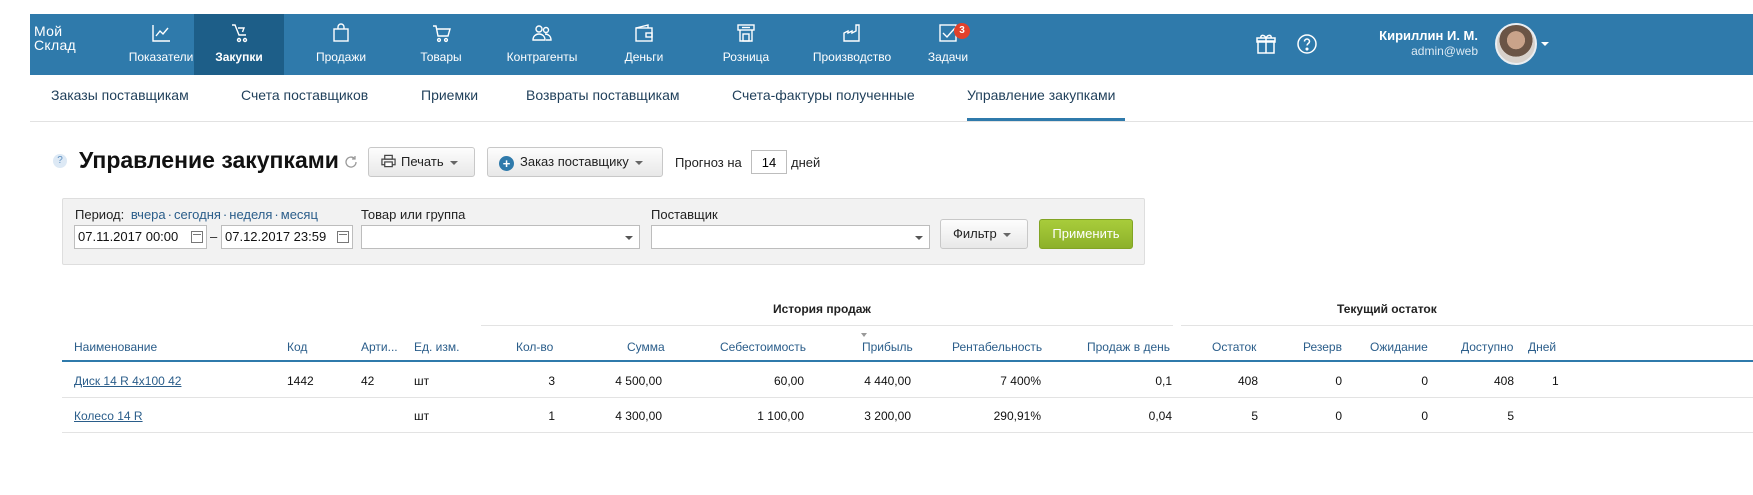  I want to click on cell-expected: 0, so click(1424, 416).